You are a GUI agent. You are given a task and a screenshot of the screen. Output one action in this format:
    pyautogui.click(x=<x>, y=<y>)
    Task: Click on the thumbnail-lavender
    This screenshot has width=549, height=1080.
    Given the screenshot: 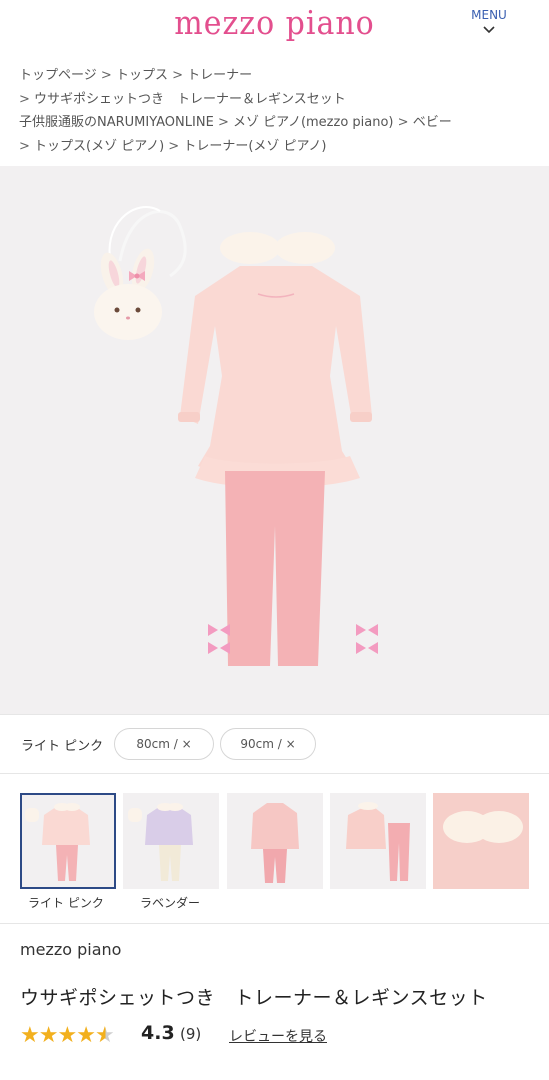 What is the action you would take?
    pyautogui.click(x=171, y=841)
    